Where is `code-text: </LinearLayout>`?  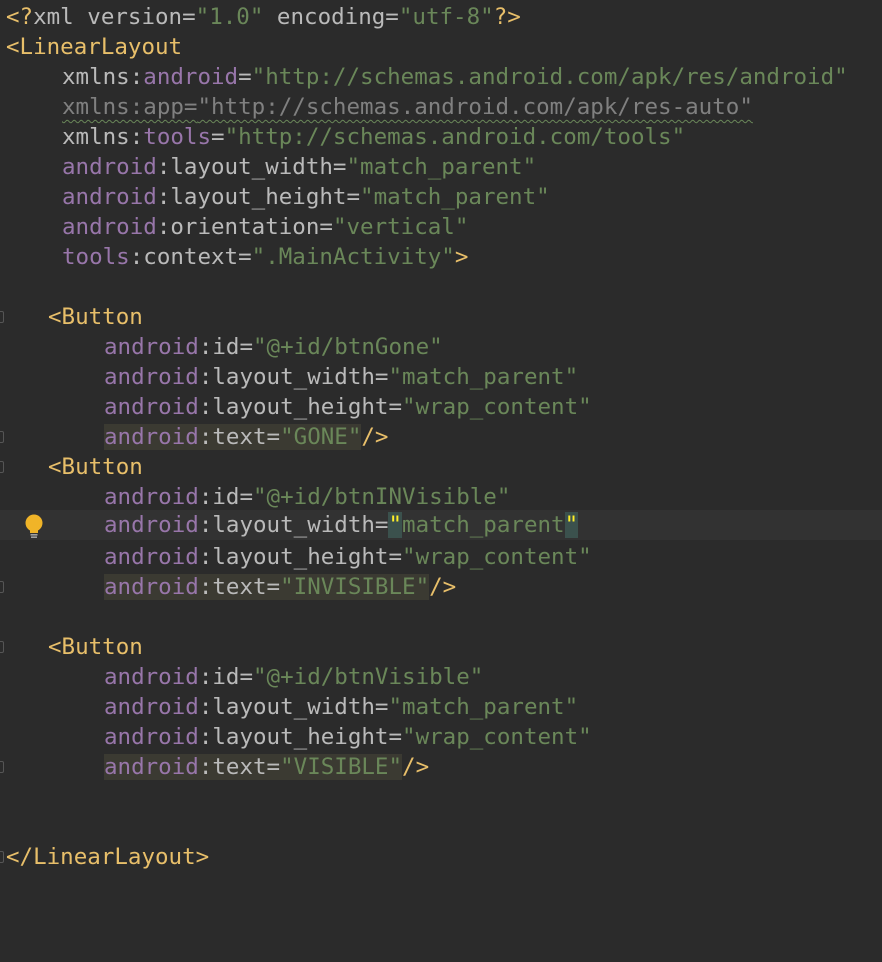
code-text: </LinearLayout> is located at coordinates (108, 857).